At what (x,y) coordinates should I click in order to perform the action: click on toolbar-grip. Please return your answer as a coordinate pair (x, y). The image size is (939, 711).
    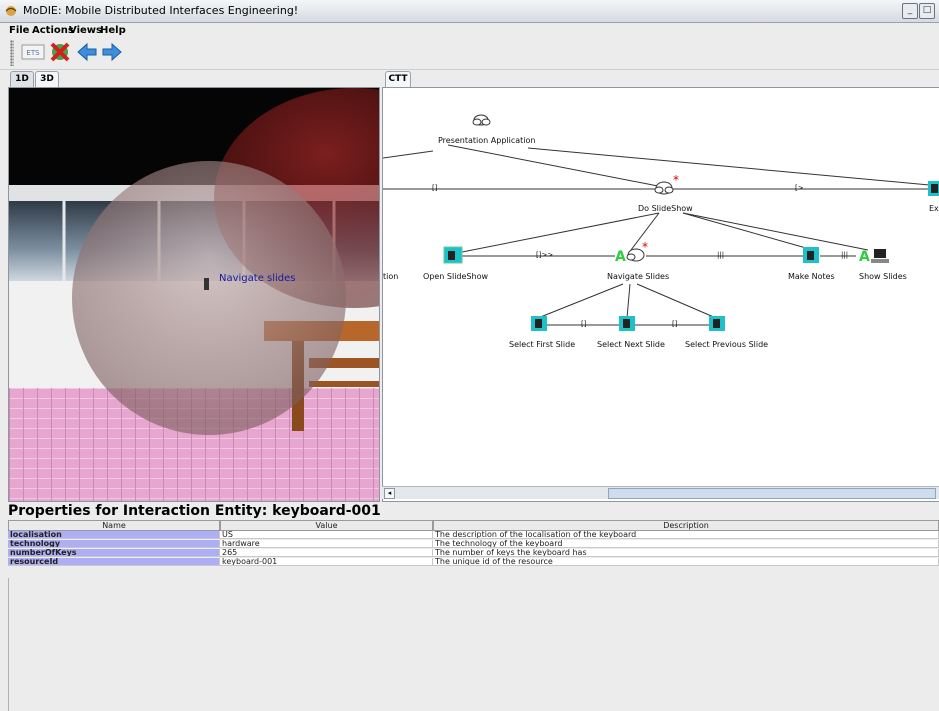
    Looking at the image, I should click on (12, 53).